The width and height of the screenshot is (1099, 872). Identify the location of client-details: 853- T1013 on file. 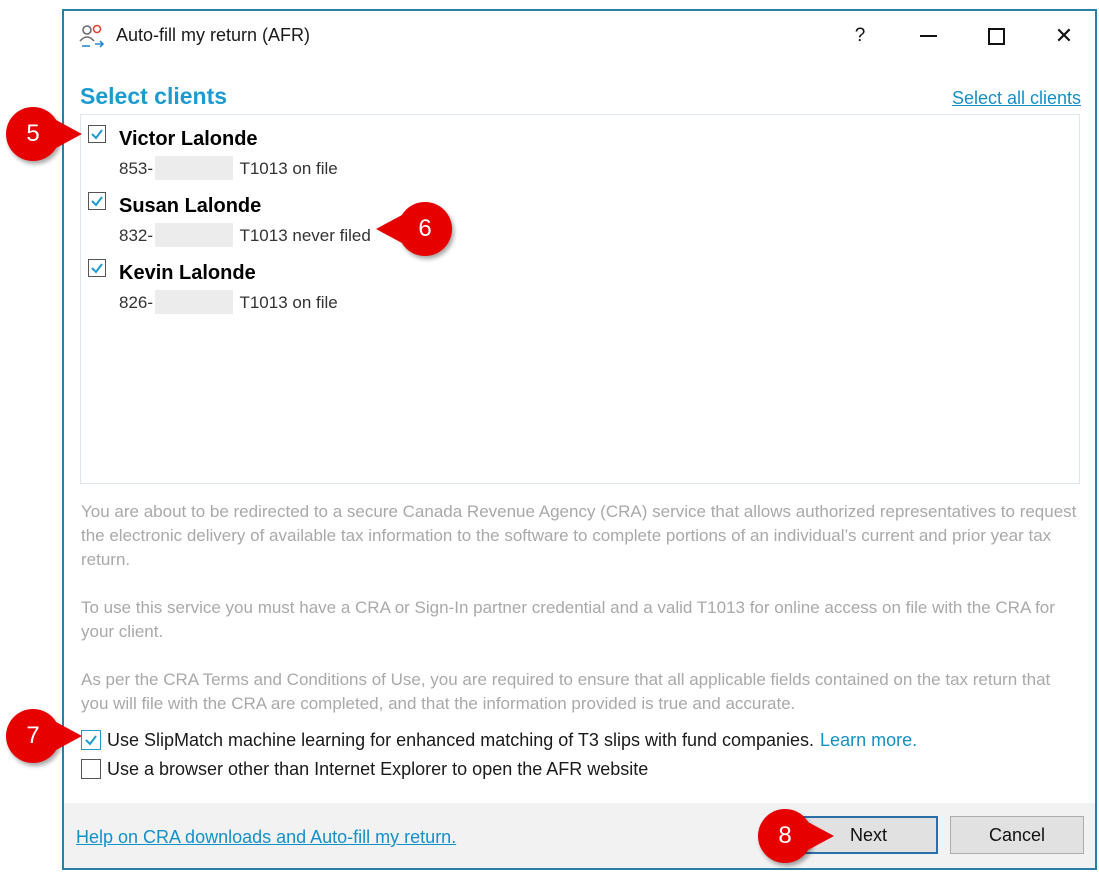
(228, 168).